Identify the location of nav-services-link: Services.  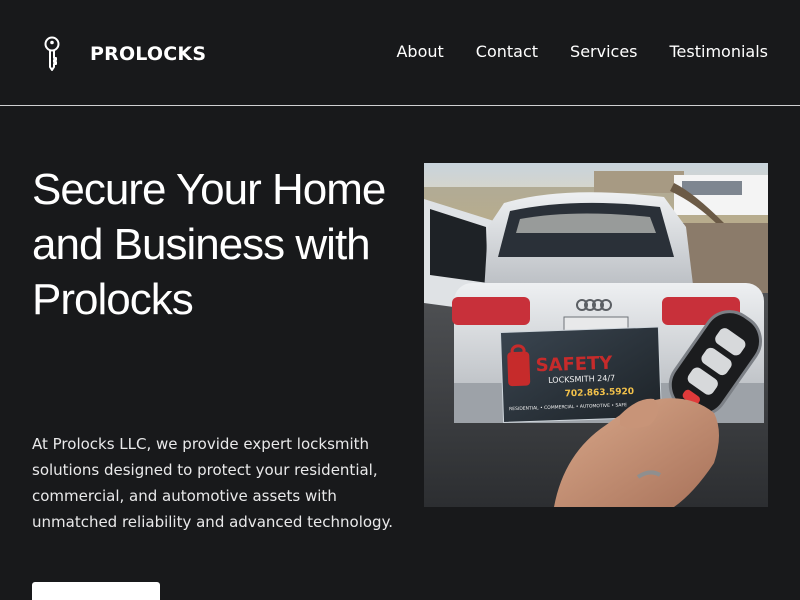
(603, 51).